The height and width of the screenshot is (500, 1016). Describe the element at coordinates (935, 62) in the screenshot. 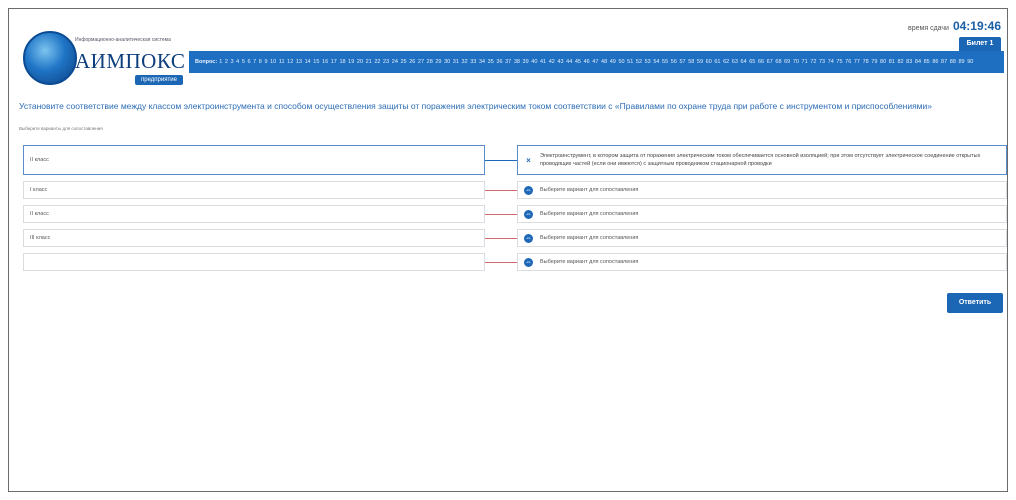

I see `question-link: 86` at that location.